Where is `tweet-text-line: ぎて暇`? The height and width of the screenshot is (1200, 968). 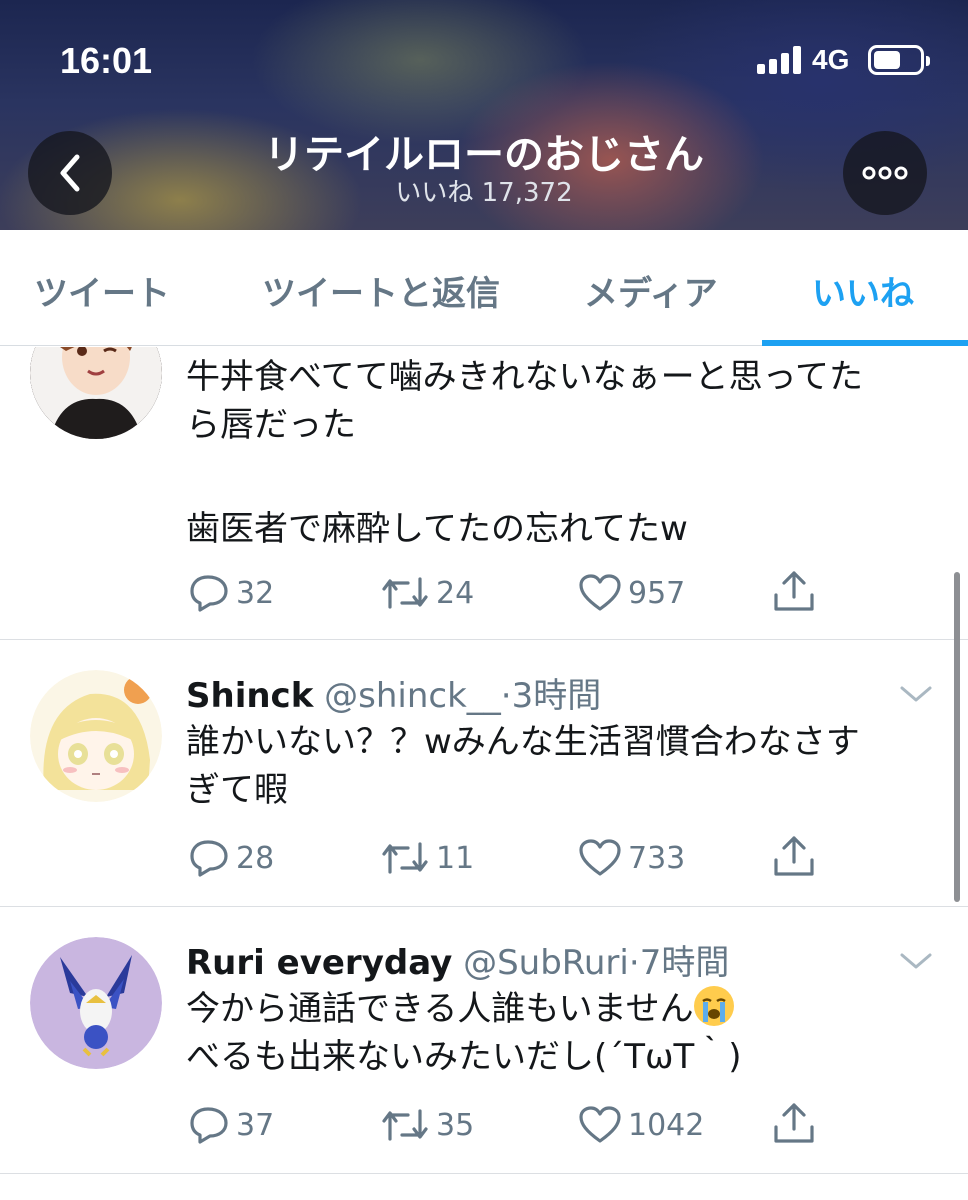
tweet-text-line: ぎて暇 is located at coordinates (237, 790).